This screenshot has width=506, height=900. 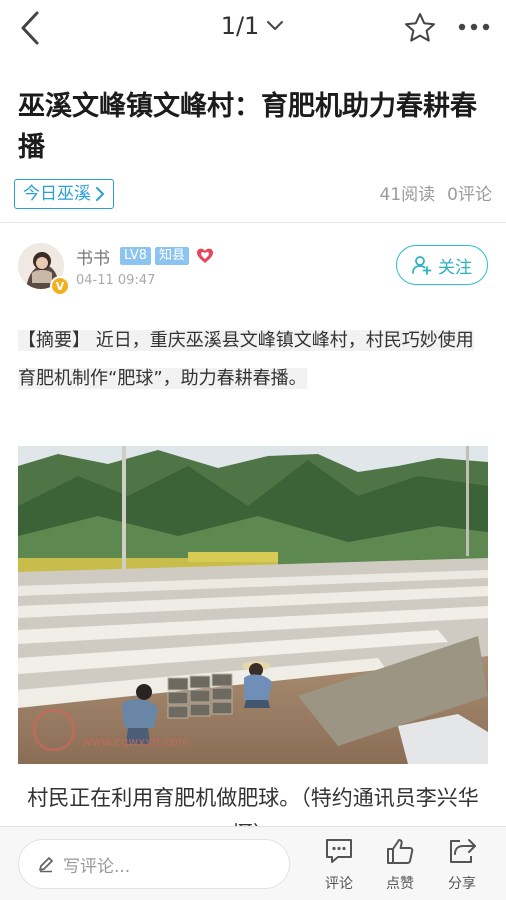 What do you see at coordinates (135, 742) in the screenshot?
I see `photo-watermark: www.cqwxxh.com` at bounding box center [135, 742].